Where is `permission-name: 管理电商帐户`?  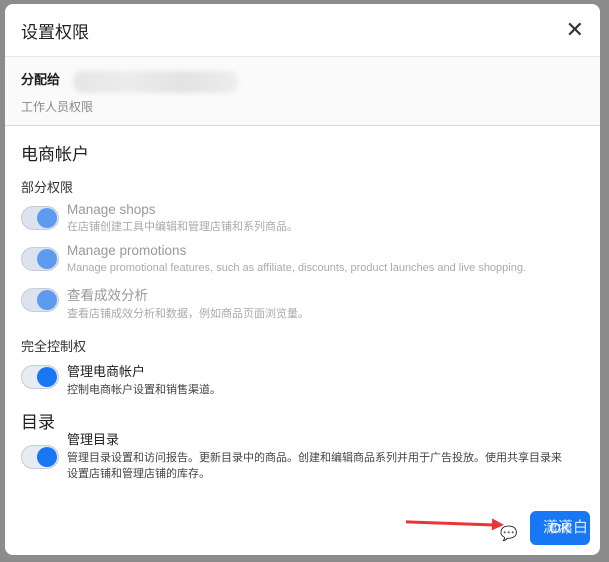
permission-name: 管理电商帐户 is located at coordinates (106, 371).